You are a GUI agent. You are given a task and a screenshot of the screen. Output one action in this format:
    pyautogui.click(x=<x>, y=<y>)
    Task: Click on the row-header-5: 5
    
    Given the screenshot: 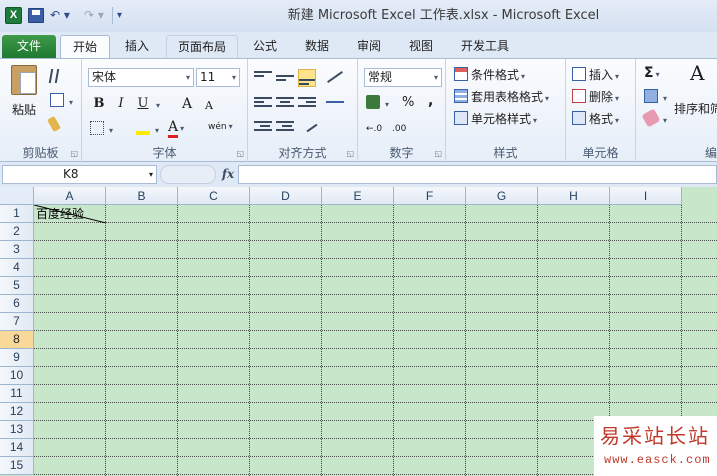 What is the action you would take?
    pyautogui.click(x=17, y=286)
    